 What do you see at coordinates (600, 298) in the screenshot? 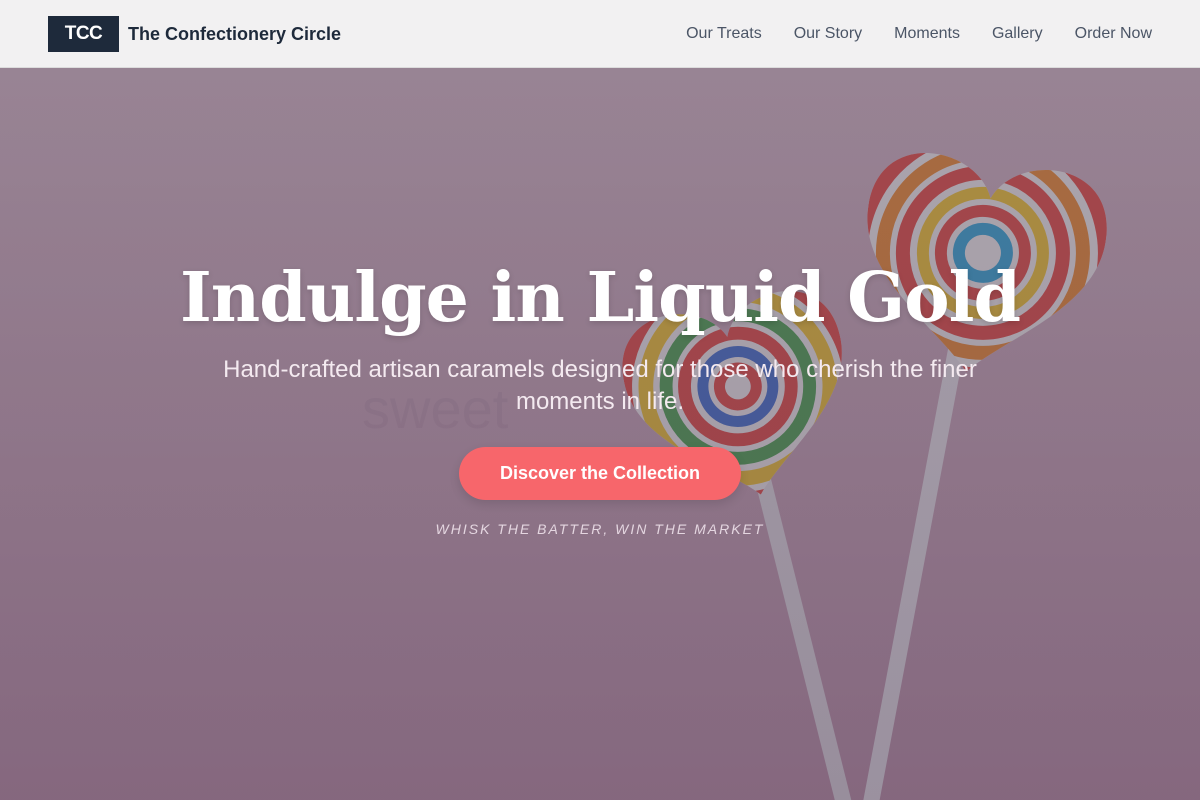
I see `hero-title: Indulge in Liquid Gold` at bounding box center [600, 298].